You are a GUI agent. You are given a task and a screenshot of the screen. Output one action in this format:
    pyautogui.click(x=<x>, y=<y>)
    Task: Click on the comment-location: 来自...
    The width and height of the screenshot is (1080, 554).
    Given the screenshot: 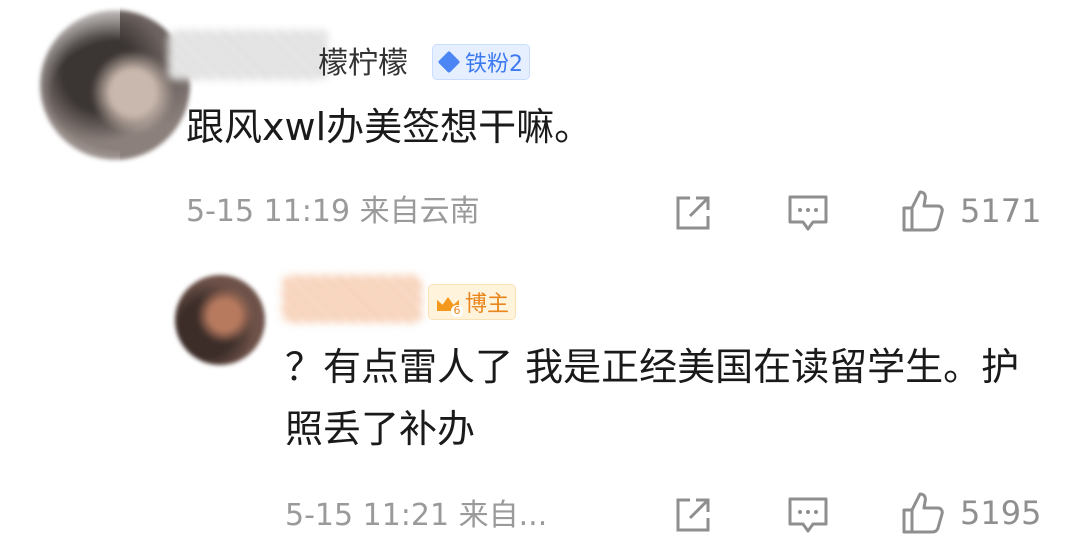 What is the action you would take?
    pyautogui.click(x=503, y=515)
    